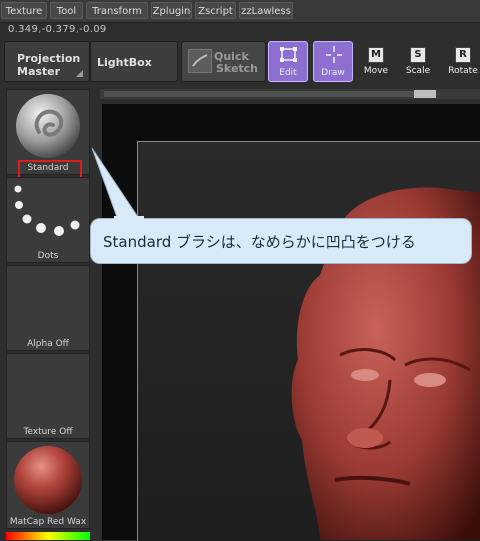 This screenshot has width=480, height=541. I want to click on menu-zplugin: Zplugin, so click(171, 10).